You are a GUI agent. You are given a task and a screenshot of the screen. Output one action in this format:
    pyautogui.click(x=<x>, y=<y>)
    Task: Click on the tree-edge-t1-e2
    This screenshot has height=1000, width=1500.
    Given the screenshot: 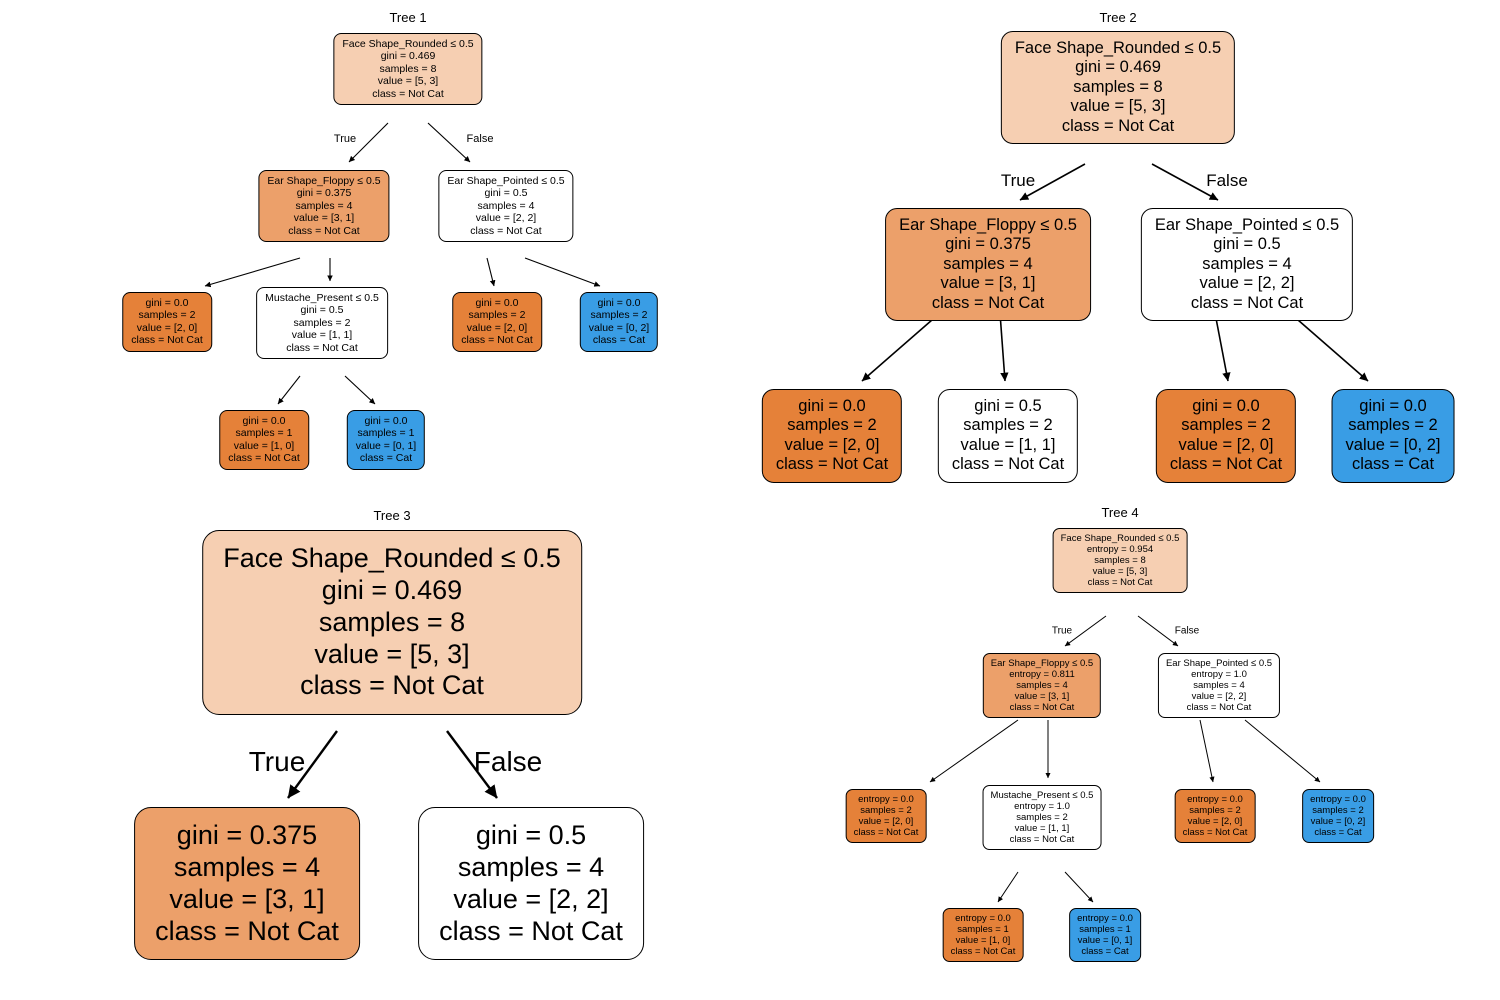 What is the action you would take?
    pyautogui.click(x=252, y=272)
    